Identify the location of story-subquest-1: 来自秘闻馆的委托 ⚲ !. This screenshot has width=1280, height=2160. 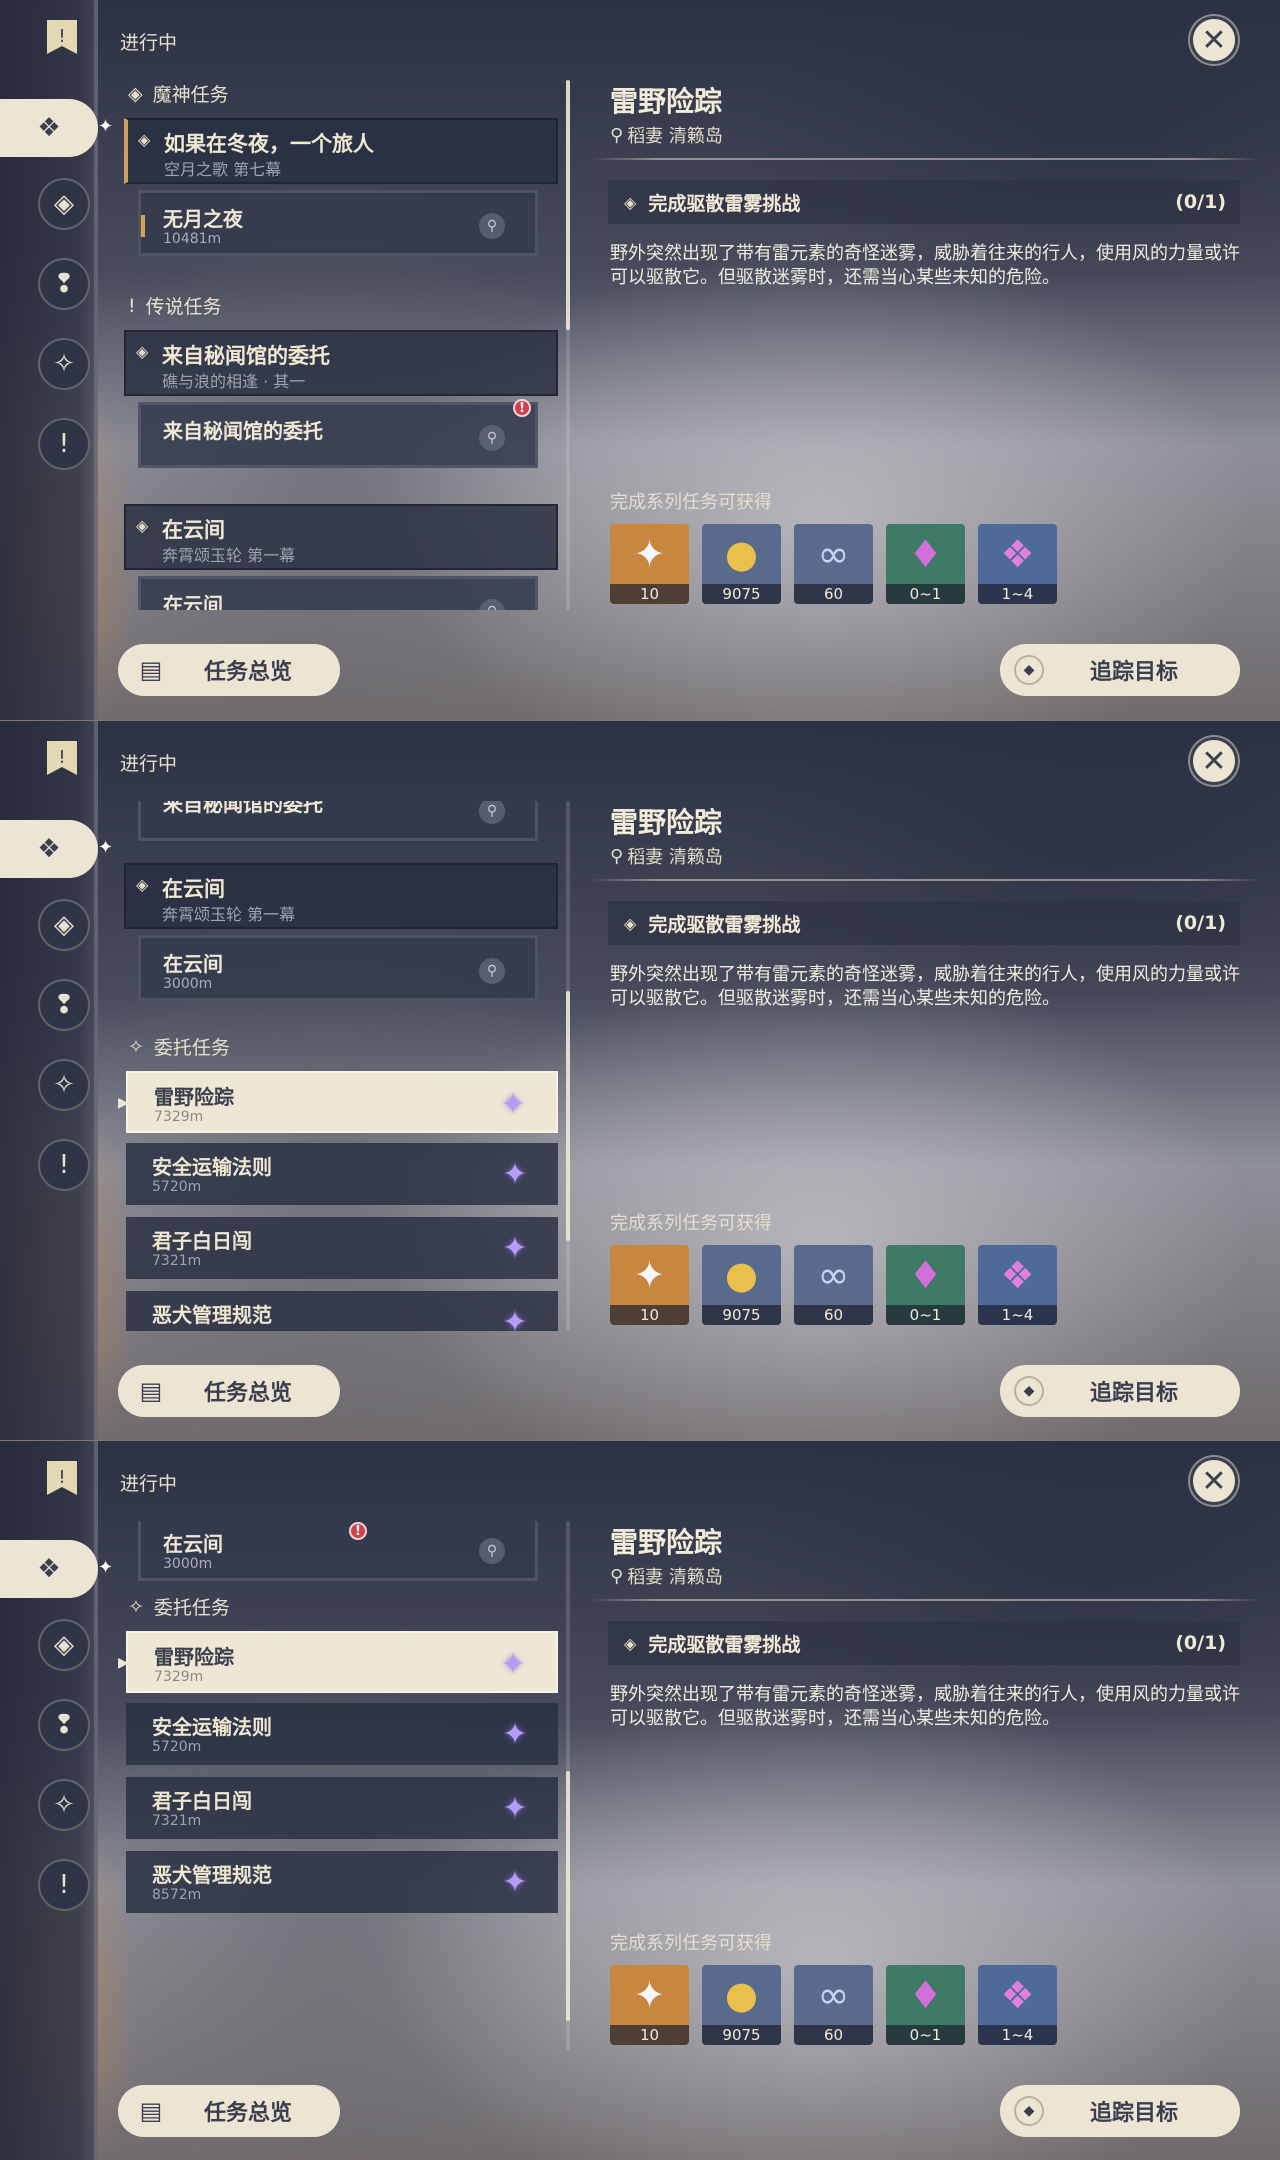
(338, 433).